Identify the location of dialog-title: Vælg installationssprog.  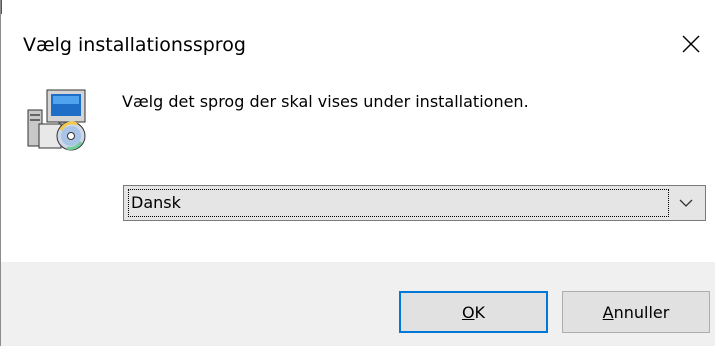
(134, 45).